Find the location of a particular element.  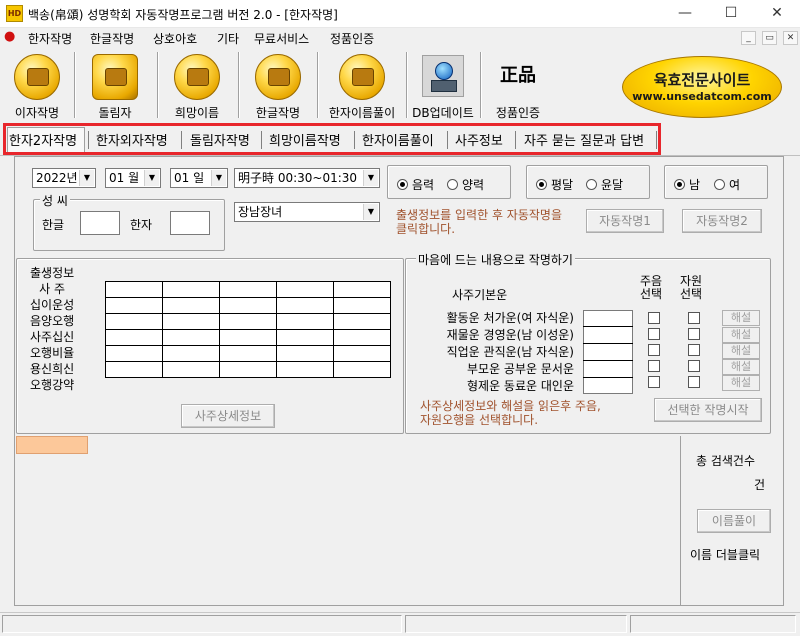

minimize-button: — is located at coordinates (685, 14).